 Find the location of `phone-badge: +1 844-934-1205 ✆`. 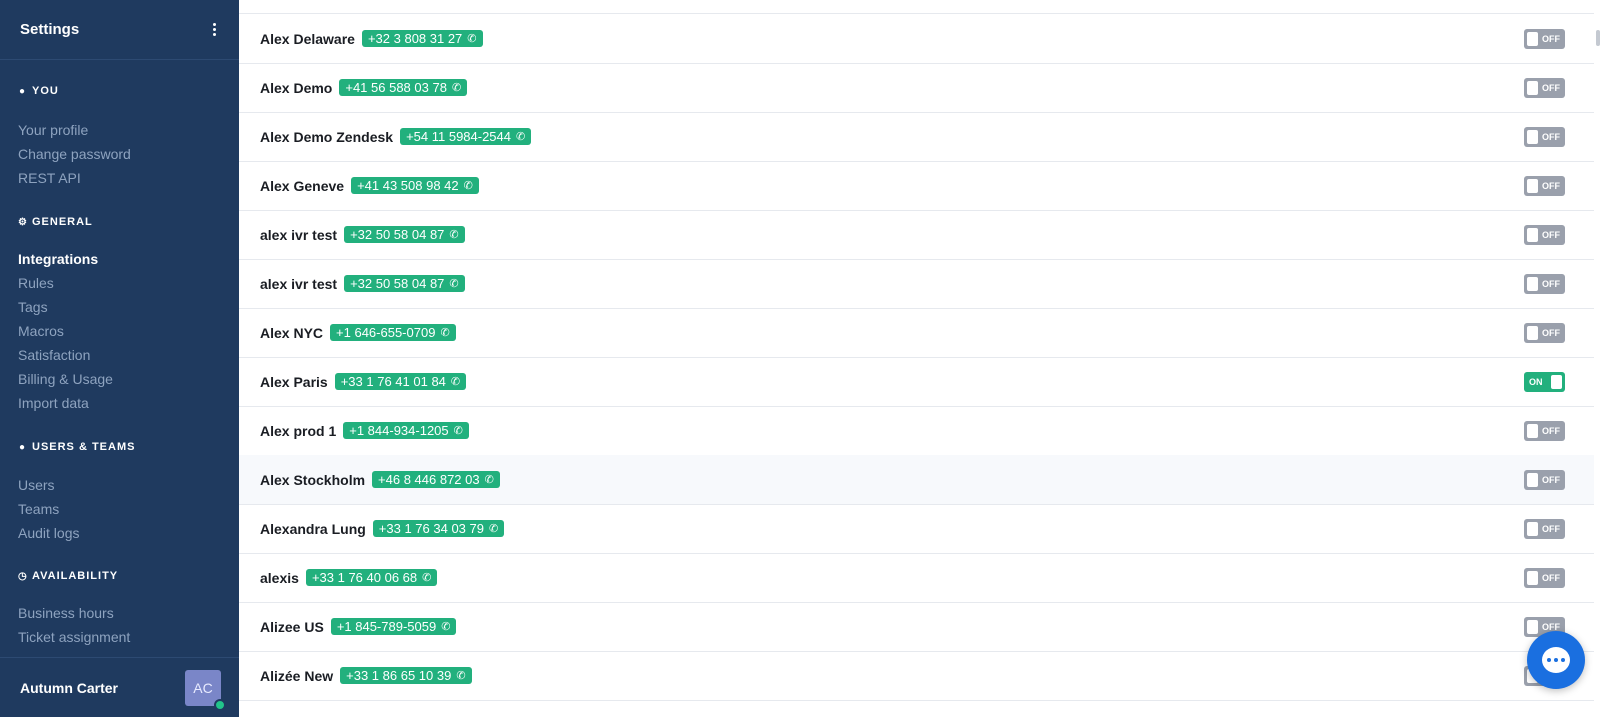

phone-badge: +1 844-934-1205 ✆ is located at coordinates (406, 430).